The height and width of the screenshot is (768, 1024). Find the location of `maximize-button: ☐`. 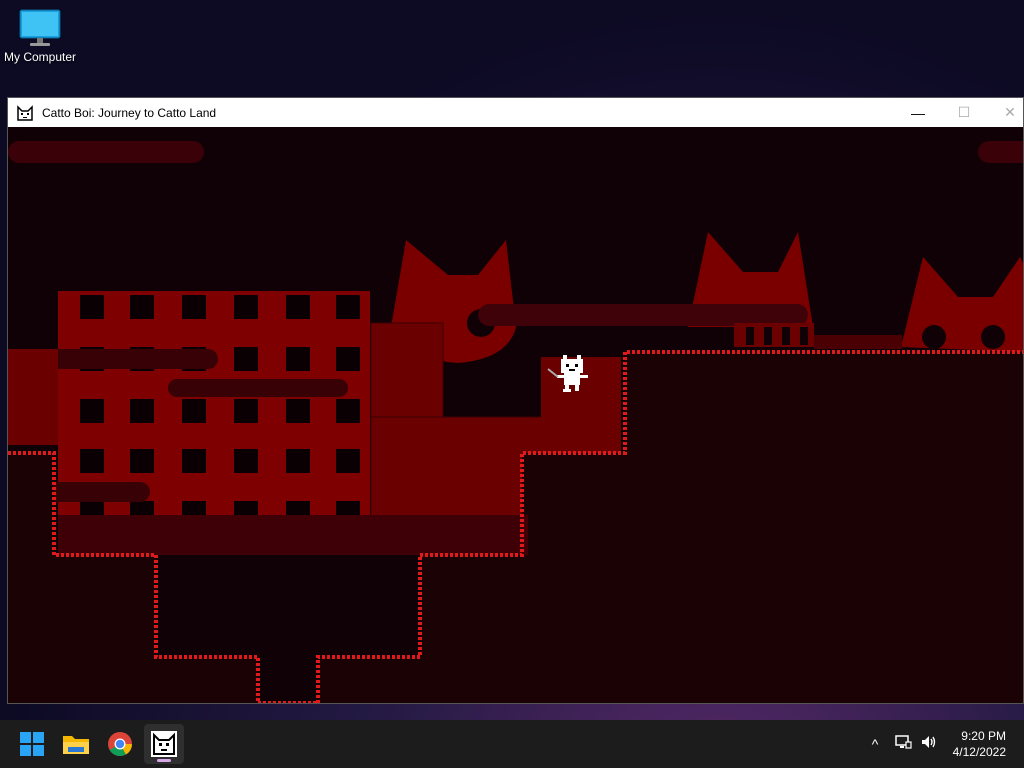

maximize-button: ☐ is located at coordinates (964, 112).